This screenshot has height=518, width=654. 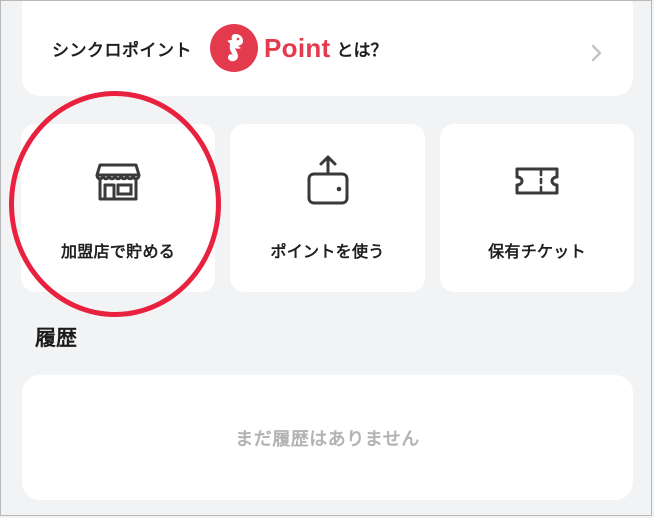 What do you see at coordinates (234, 48) in the screenshot?
I see `seahorse-logo-icon` at bounding box center [234, 48].